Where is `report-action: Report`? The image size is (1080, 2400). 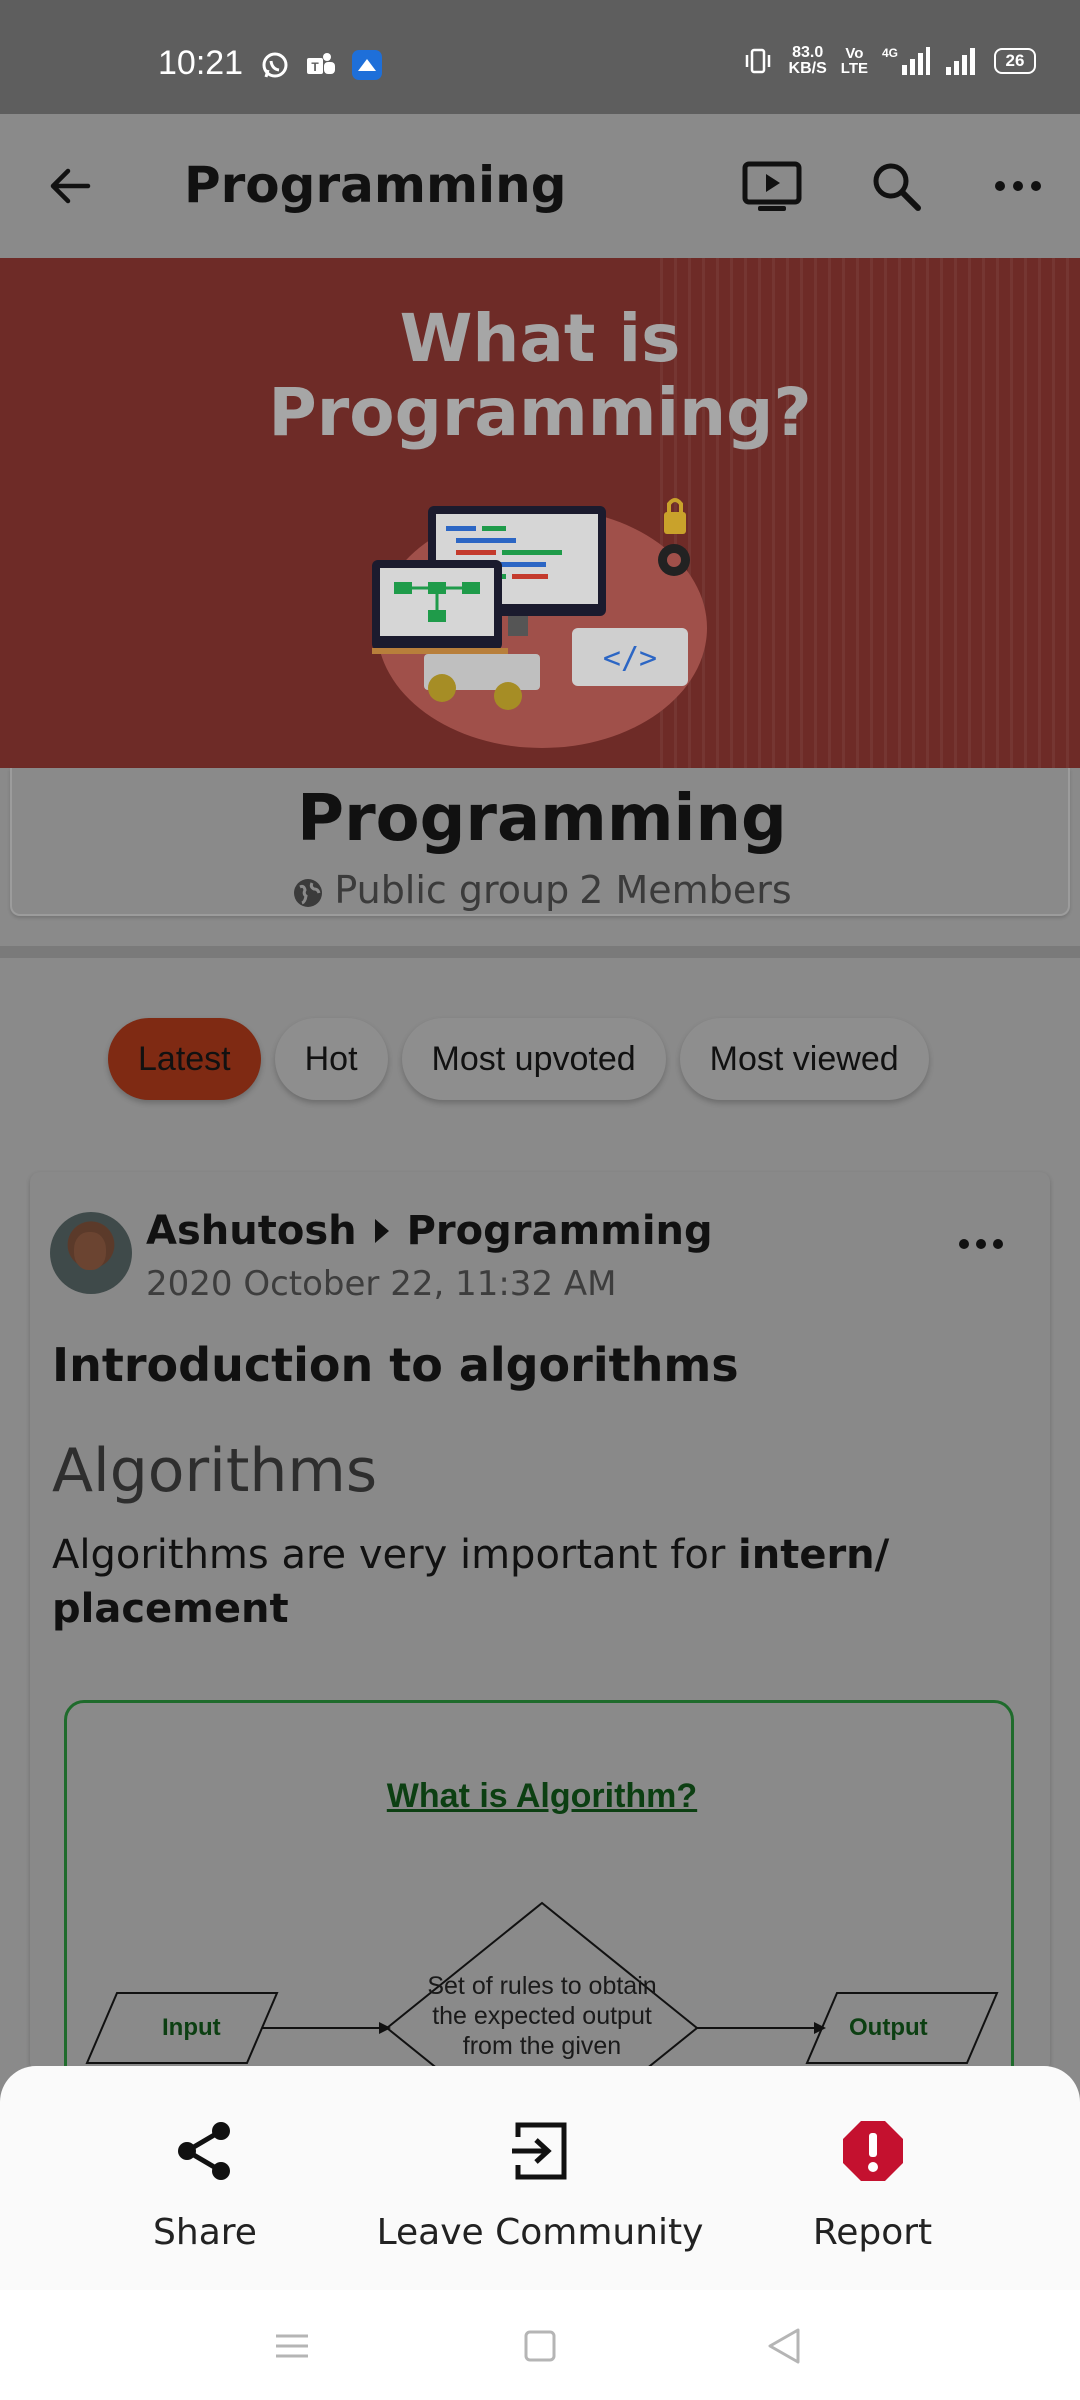 report-action: Report is located at coordinates (872, 2184).